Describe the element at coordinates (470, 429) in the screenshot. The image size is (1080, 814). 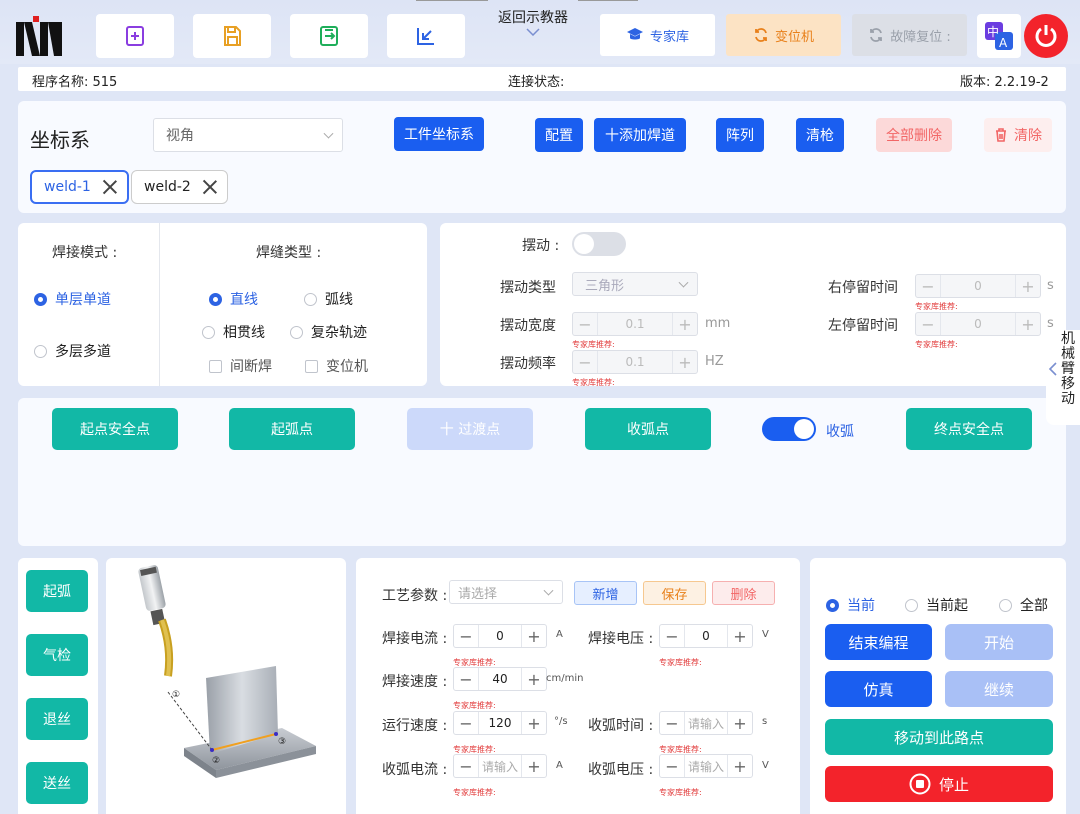
I see `transition-point-button: 十 过渡点` at that location.